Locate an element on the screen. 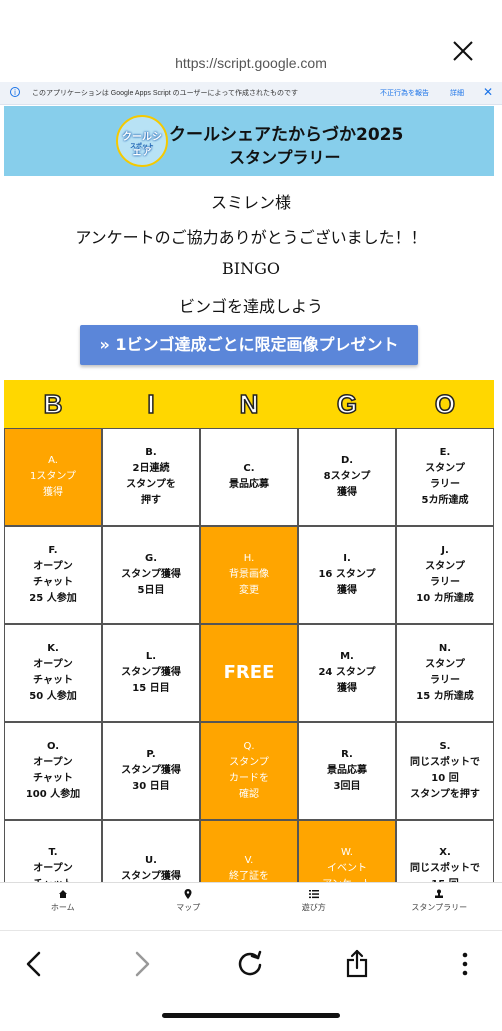 The width and height of the screenshot is (502, 1031). bingo-cell: N. スタンプ ラリー 15 カ所達成 is located at coordinates (445, 673).